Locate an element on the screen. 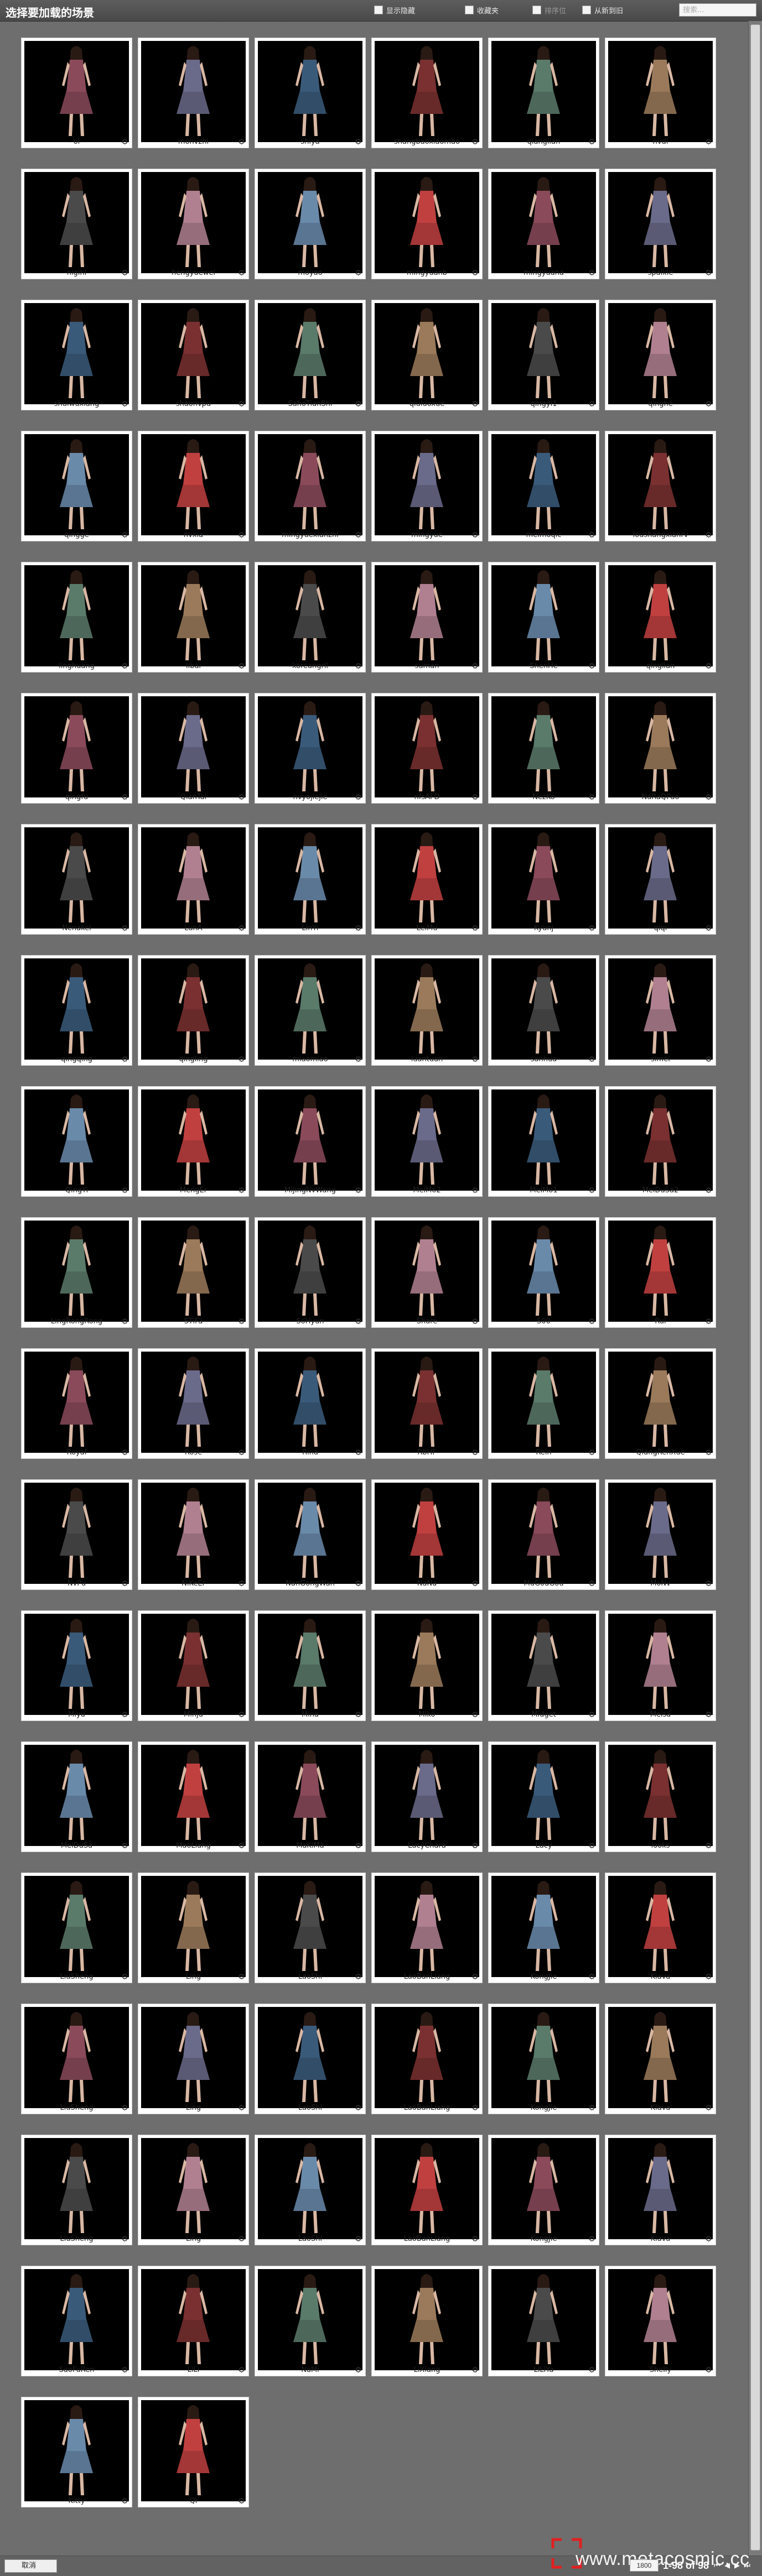  scene-card: mingyuanb ⚙ is located at coordinates (427, 224).